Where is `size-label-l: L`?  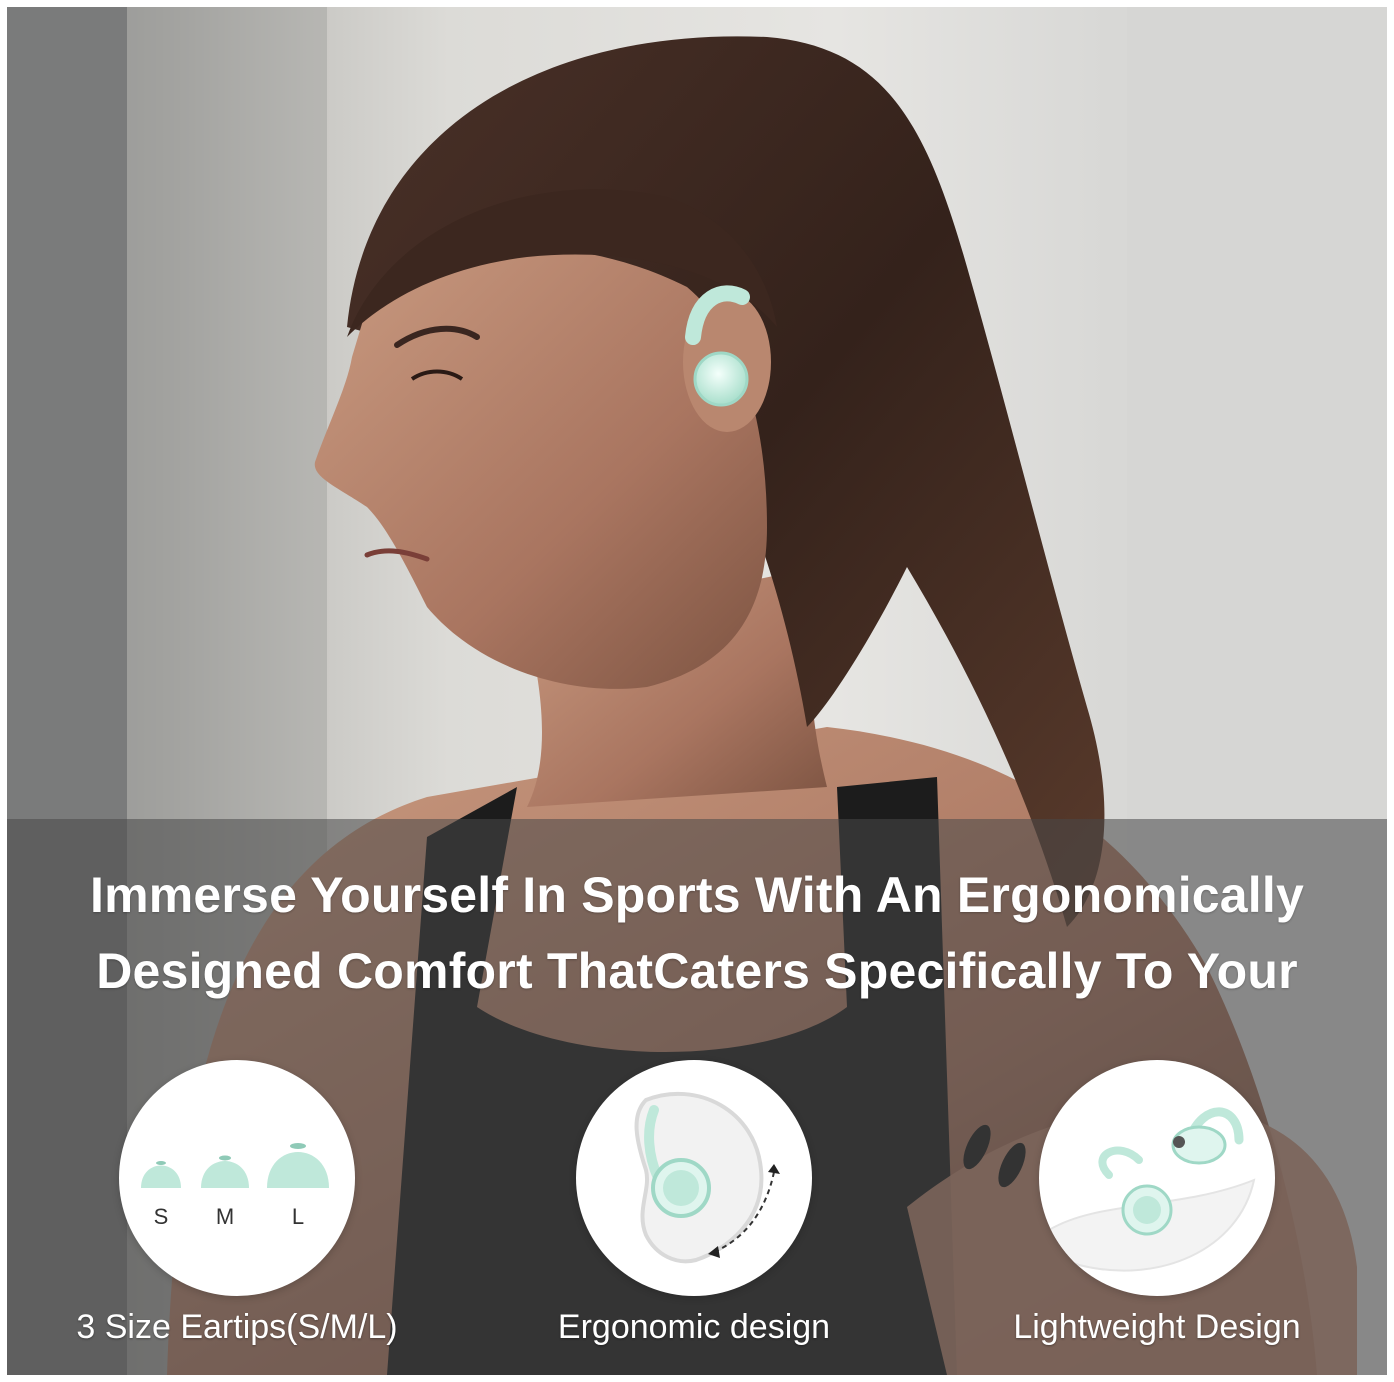 size-label-l: L is located at coordinates (298, 1216).